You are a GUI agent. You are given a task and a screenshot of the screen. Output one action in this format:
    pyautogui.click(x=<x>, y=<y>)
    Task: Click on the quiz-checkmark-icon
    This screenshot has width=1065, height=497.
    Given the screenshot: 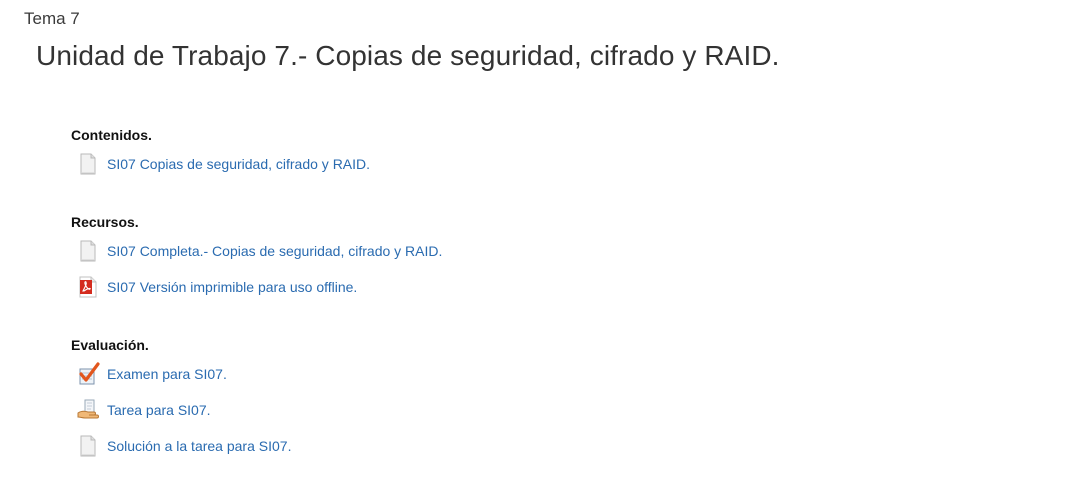 What is the action you would take?
    pyautogui.click(x=88, y=374)
    